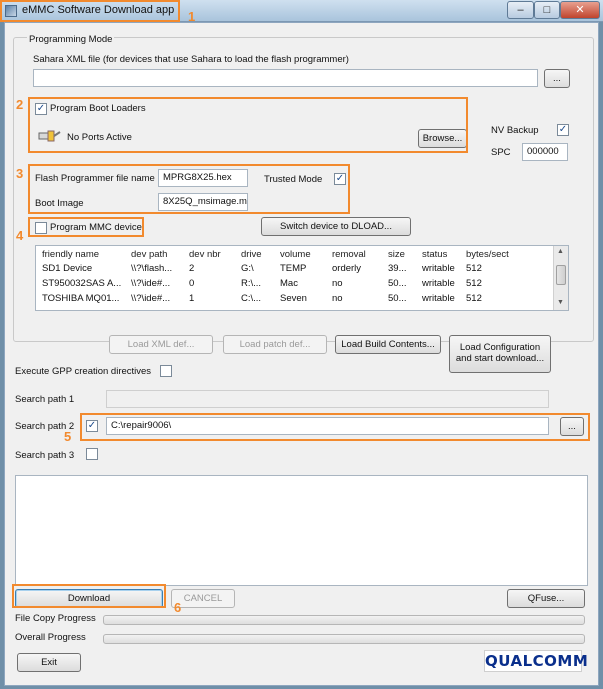 The width and height of the screenshot is (603, 689). Describe the element at coordinates (50, 637) in the screenshot. I see `overall-progress-label: Overall Progress` at that location.